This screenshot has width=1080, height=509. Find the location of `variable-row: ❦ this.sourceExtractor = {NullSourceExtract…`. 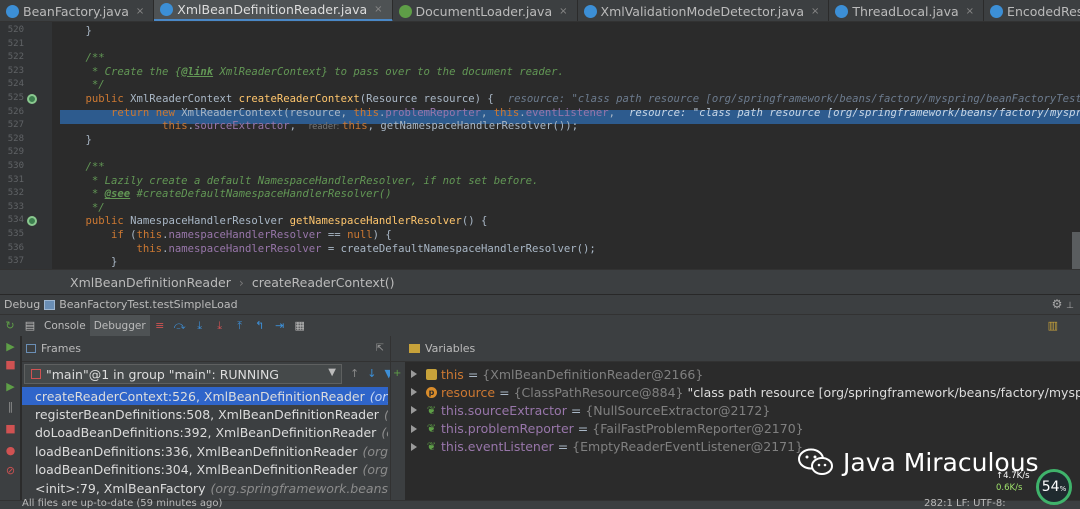

variable-row: ❦ this.sourceExtractor = {NullSourceExtract… is located at coordinates (590, 410).